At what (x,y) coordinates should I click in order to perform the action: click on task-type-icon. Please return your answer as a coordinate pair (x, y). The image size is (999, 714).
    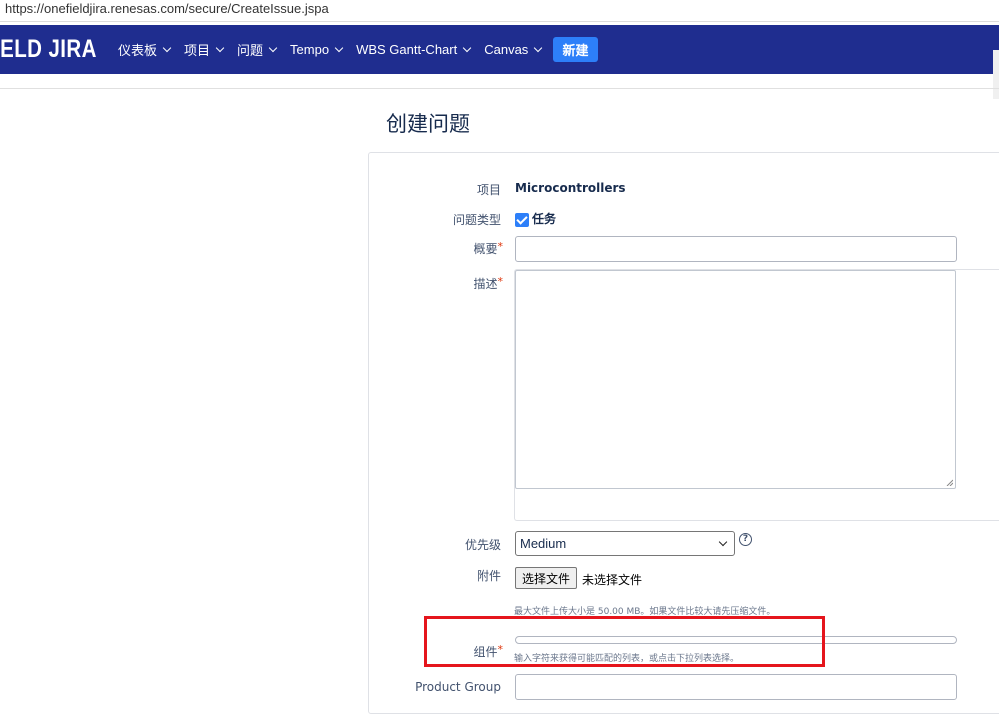
    Looking at the image, I should click on (522, 219).